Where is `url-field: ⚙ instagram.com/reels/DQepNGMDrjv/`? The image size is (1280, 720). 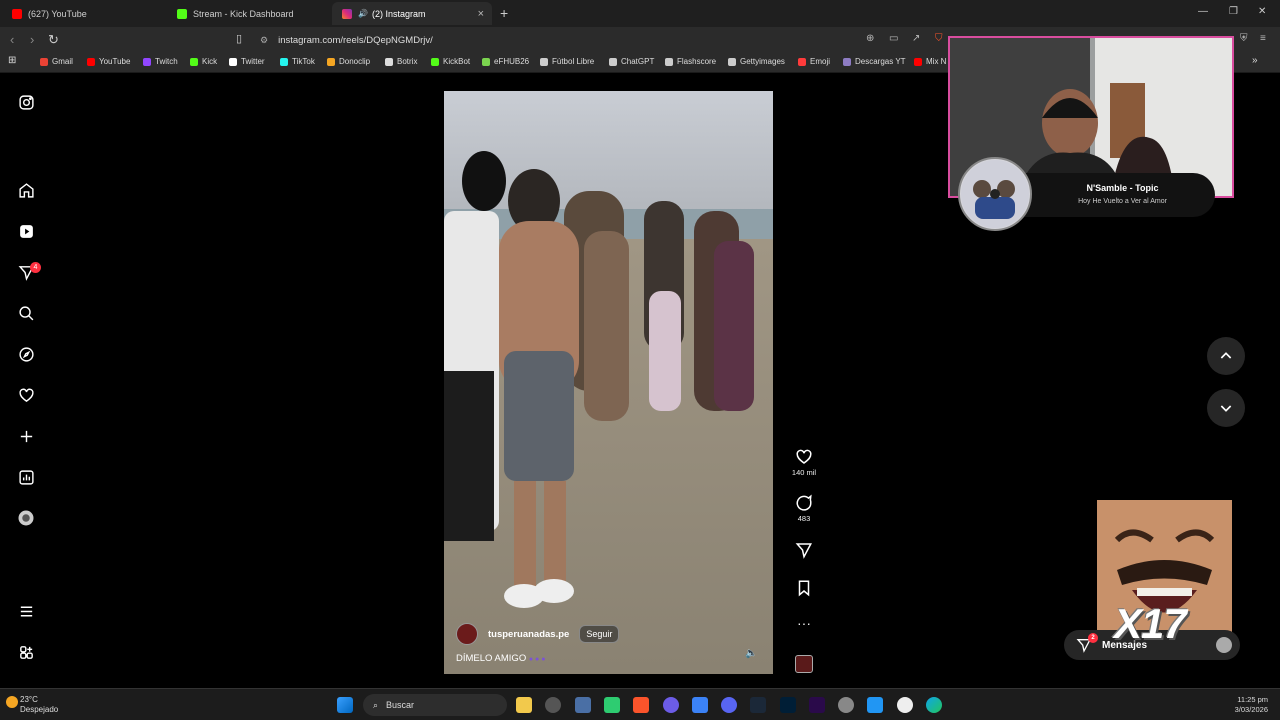
url-field: ⚙ instagram.com/reels/DQepNGMDrjv/ is located at coordinates (605, 40).